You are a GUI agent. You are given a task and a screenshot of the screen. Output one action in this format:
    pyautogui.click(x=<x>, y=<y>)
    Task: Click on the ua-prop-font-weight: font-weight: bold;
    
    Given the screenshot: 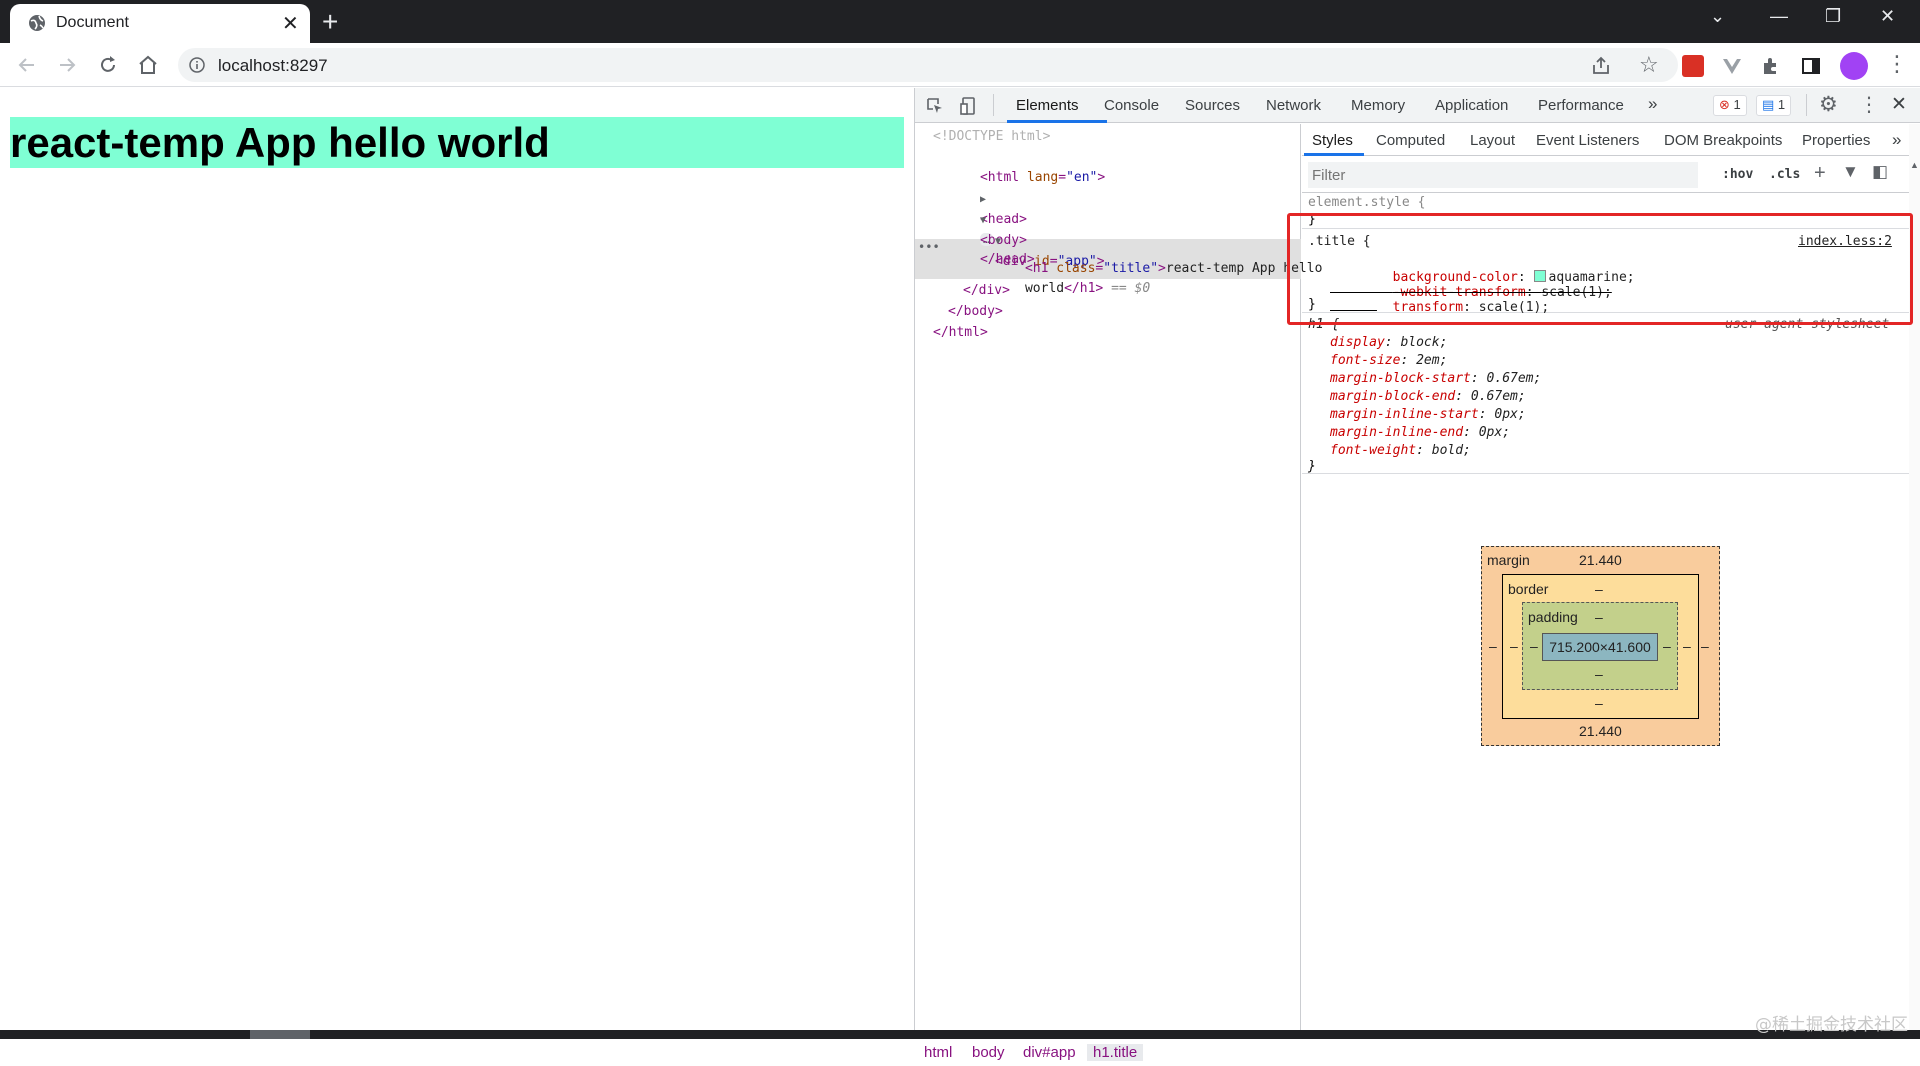 What is the action you would take?
    pyautogui.click(x=1400, y=451)
    